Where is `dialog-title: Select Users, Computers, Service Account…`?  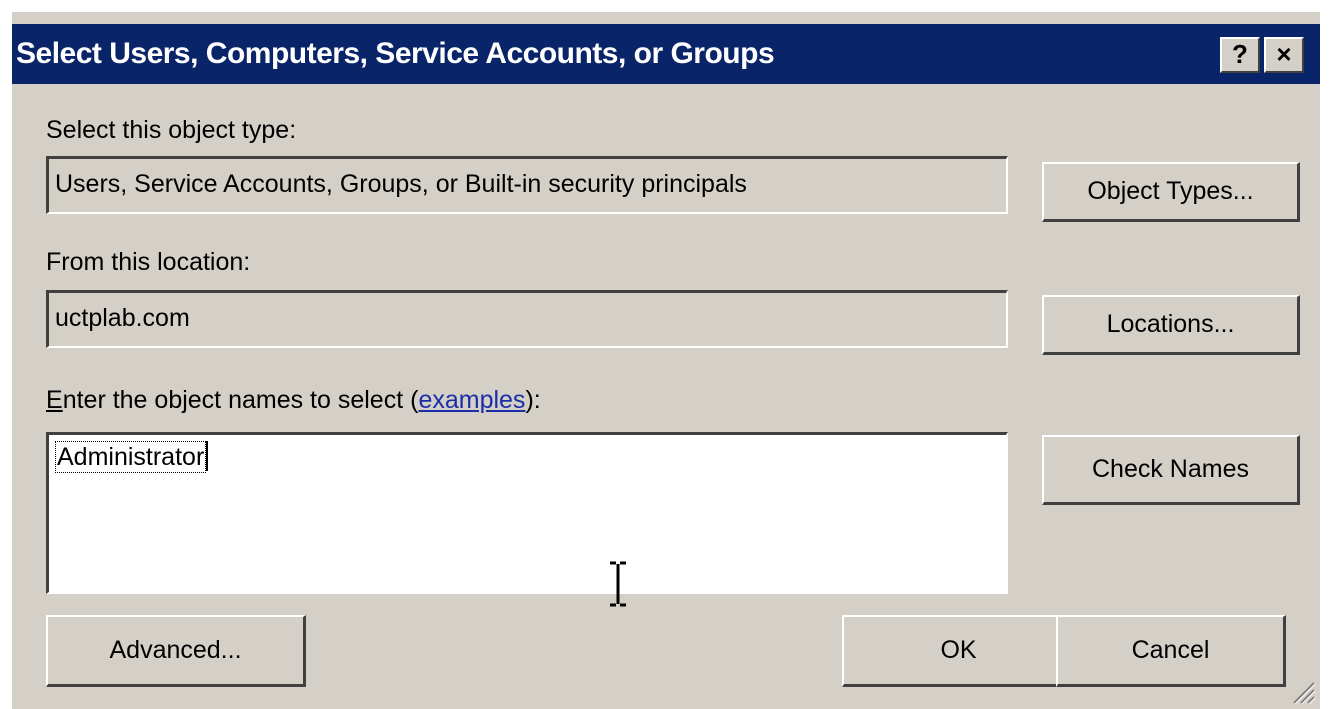
dialog-title: Select Users, Computers, Service Account… is located at coordinates (395, 53).